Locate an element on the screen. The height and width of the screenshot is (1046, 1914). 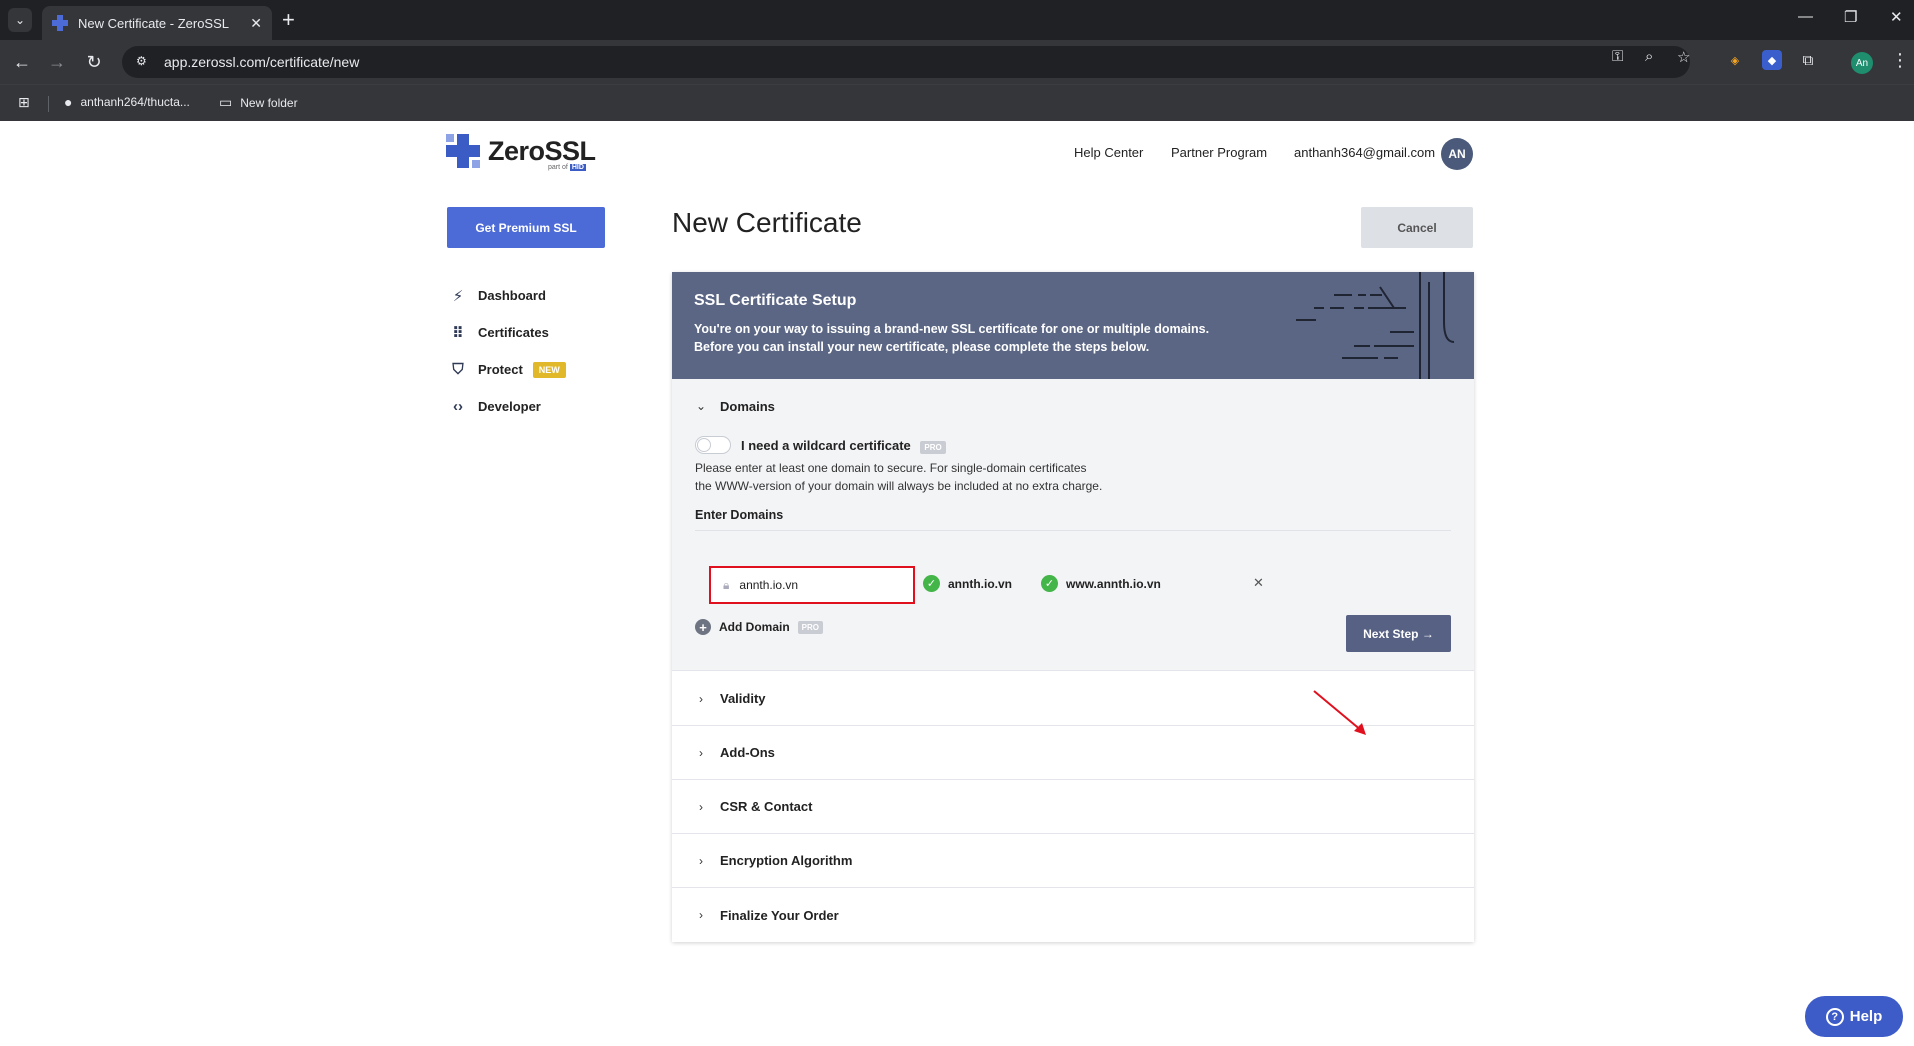
extension-orange-icon: ◈ is located at coordinates (1735, 60).